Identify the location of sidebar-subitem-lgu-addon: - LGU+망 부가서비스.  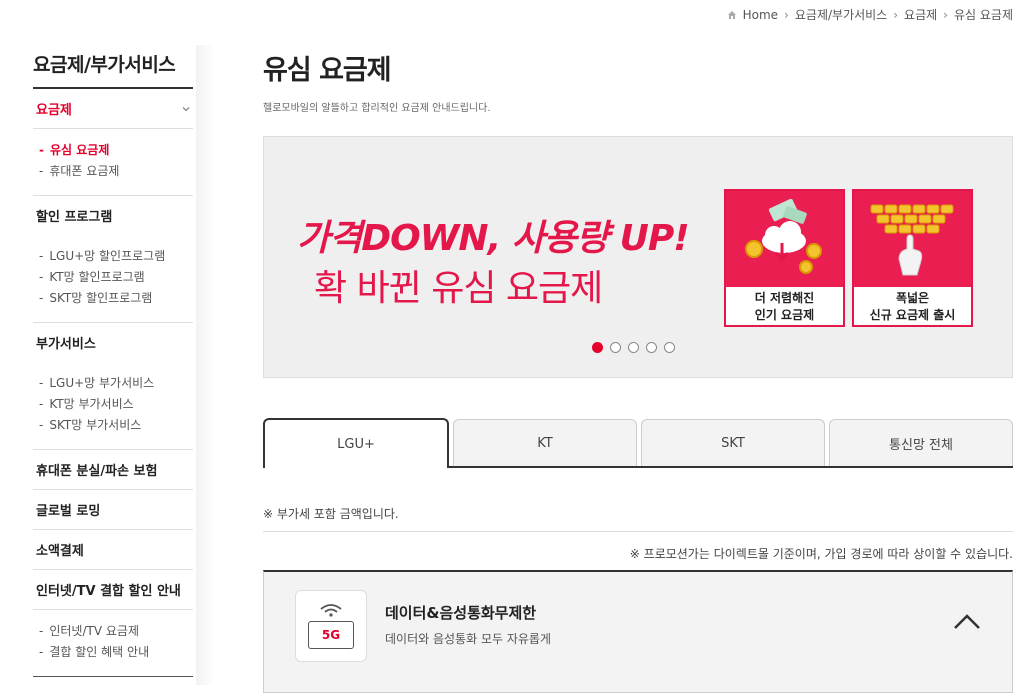
(114, 382).